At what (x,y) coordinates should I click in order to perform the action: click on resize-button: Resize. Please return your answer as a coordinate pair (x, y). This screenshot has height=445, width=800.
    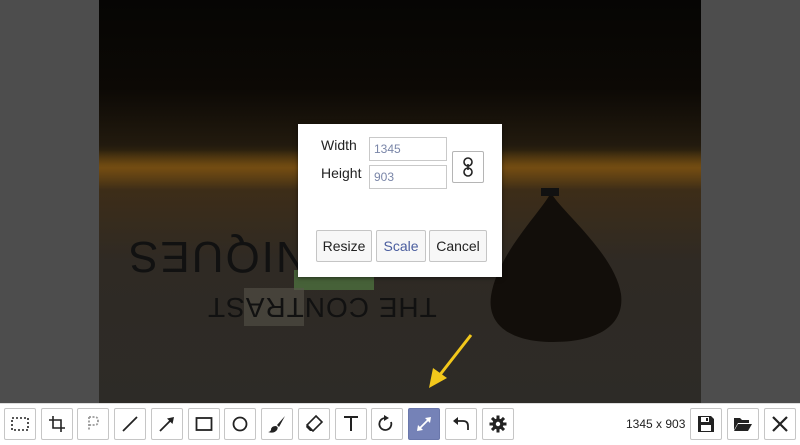
    Looking at the image, I should click on (344, 246).